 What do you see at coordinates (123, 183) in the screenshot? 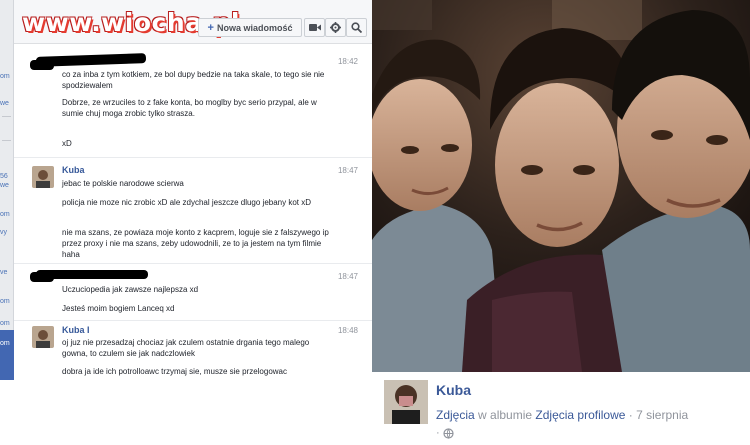
I see `message-text: jebac te polskie narodowe scierwa` at bounding box center [123, 183].